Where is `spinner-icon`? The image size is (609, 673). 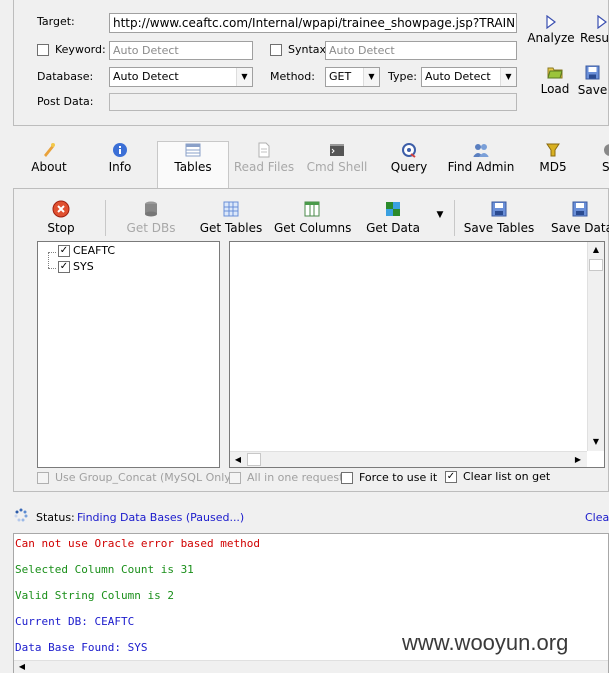
spinner-icon is located at coordinates (21, 515).